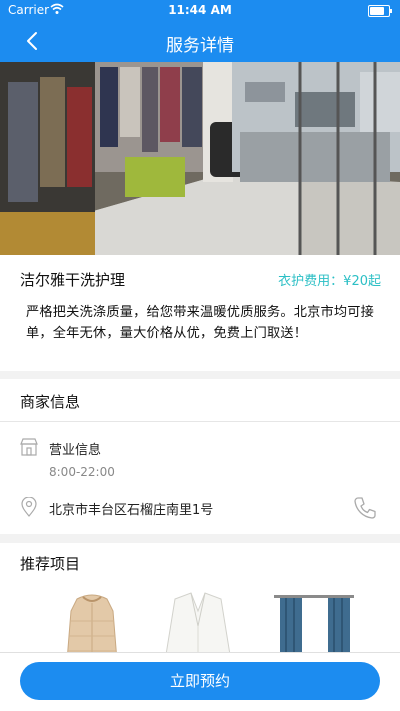 This screenshot has height=711, width=400. What do you see at coordinates (75, 450) in the screenshot?
I see `business-info-label: 营业信息` at bounding box center [75, 450].